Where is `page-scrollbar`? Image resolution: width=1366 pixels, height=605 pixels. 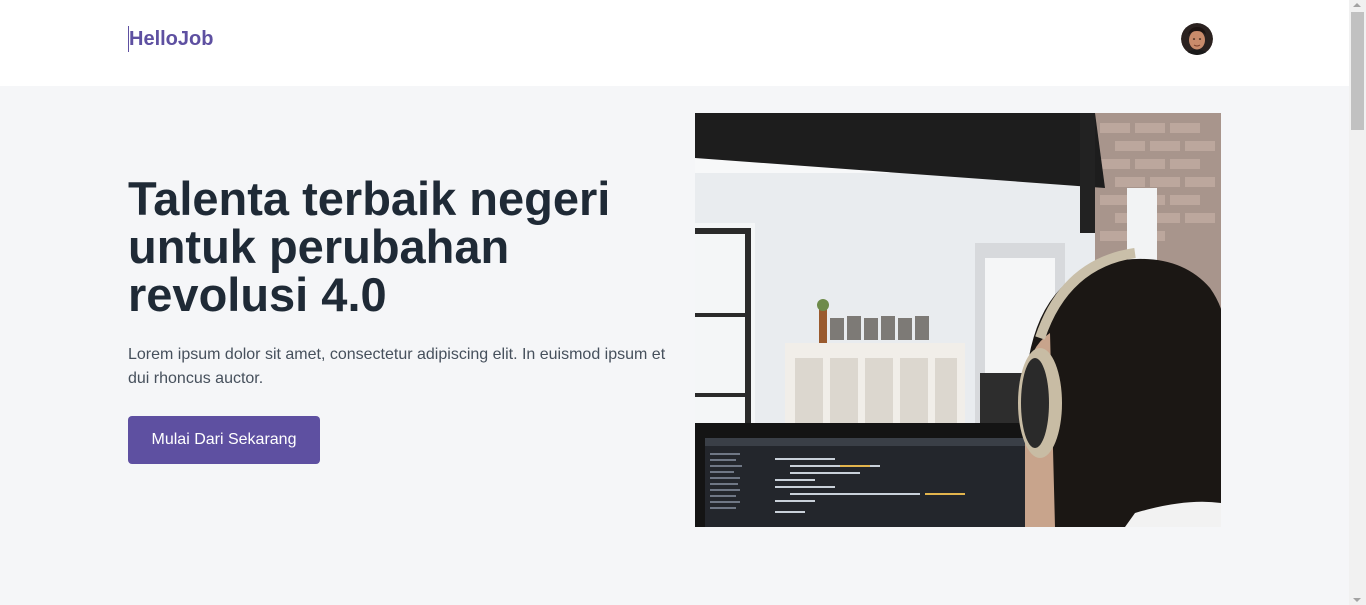 page-scrollbar is located at coordinates (1357, 302).